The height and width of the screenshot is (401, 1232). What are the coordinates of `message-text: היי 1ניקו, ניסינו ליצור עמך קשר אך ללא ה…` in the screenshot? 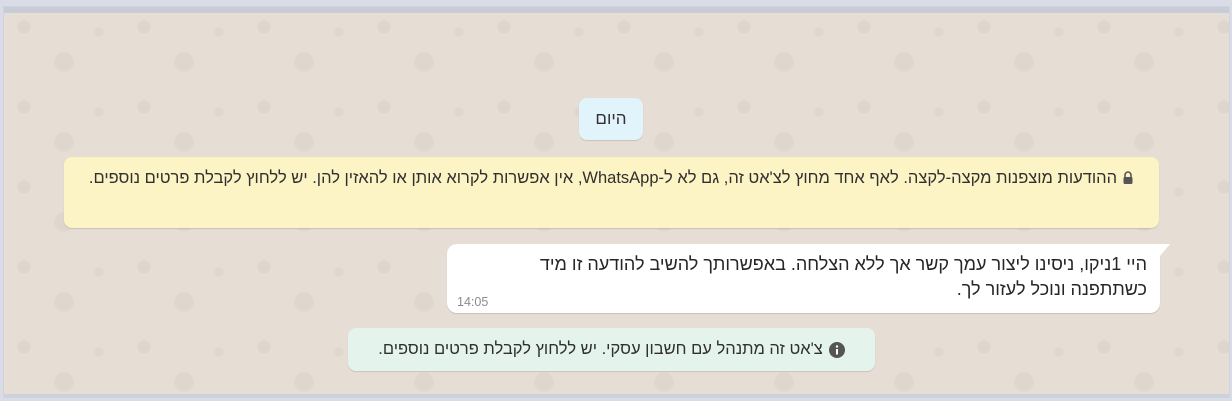 It's located at (843, 276).